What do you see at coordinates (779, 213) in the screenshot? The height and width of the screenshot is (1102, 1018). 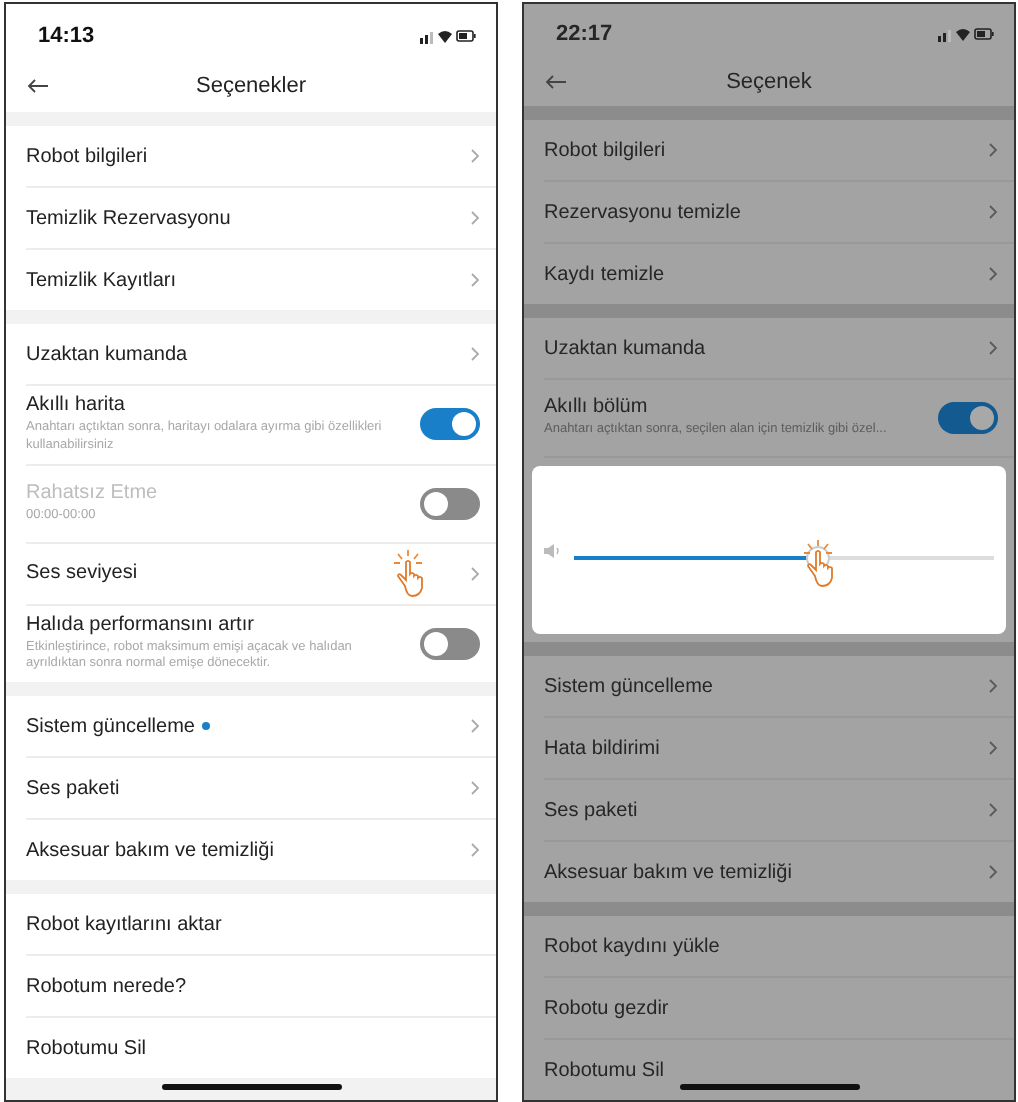 I see `settings-row: Rezervasyonu temizle` at bounding box center [779, 213].